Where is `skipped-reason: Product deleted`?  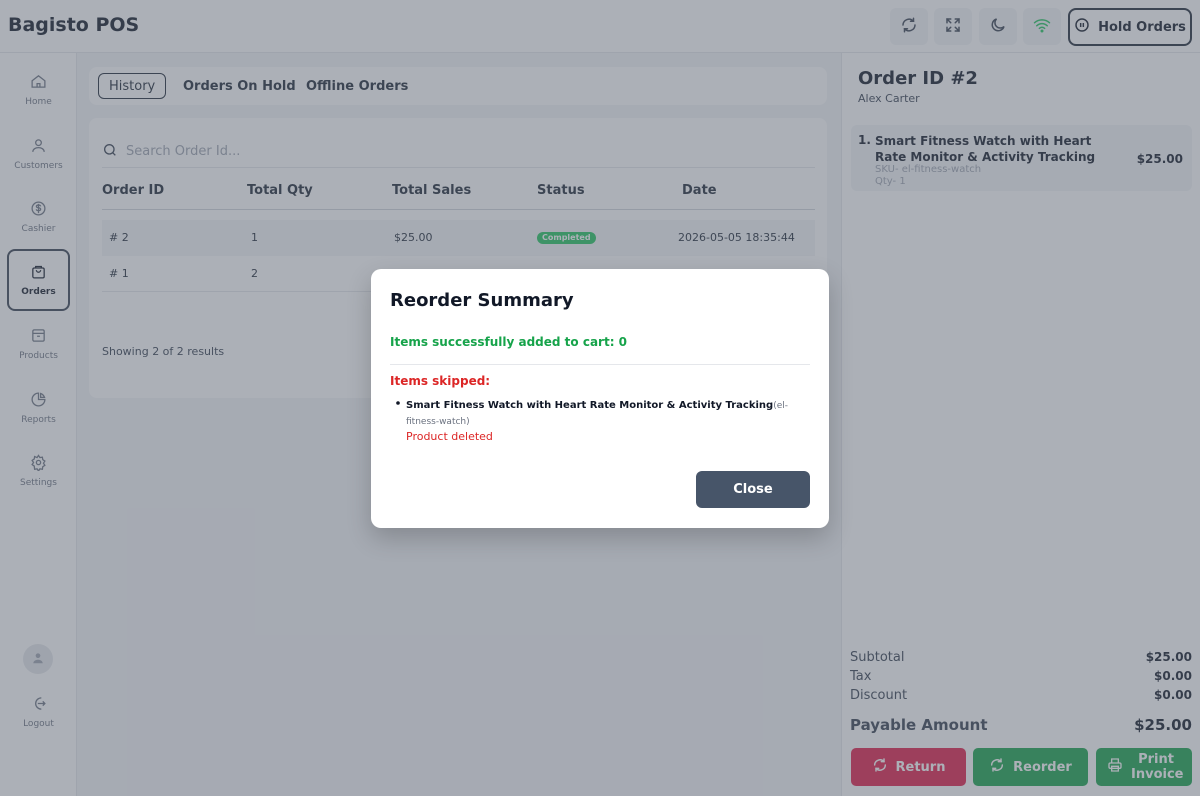 skipped-reason: Product deleted is located at coordinates (449, 436).